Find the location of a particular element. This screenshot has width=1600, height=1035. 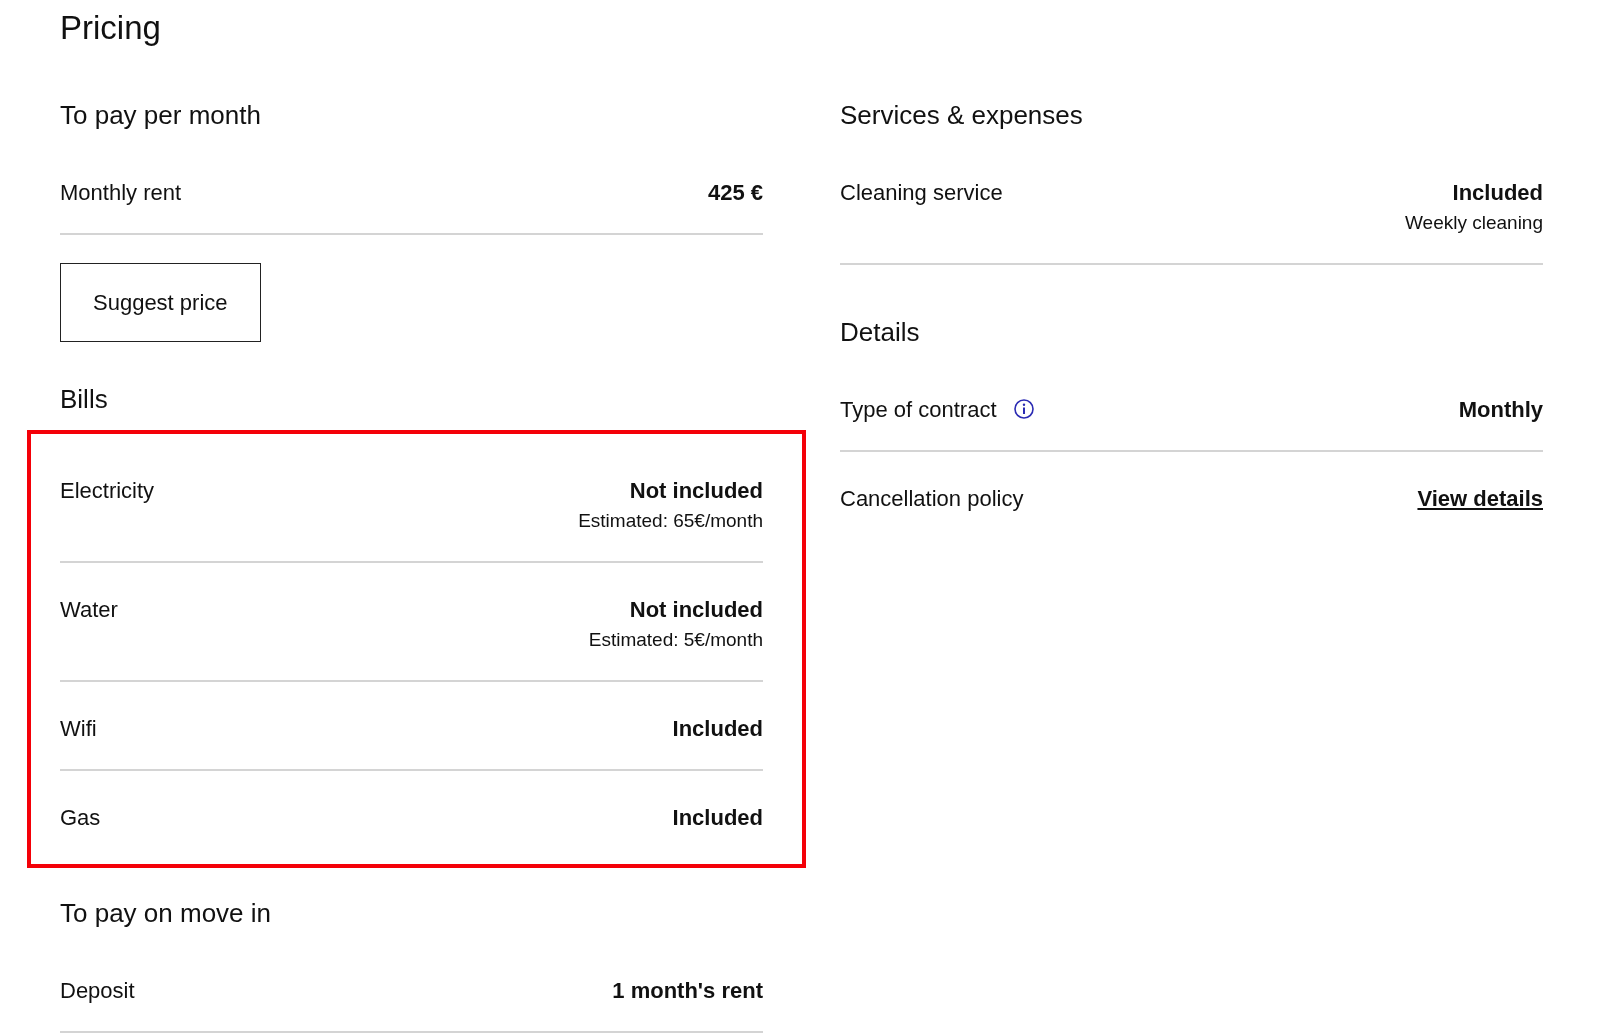

row-value: Monthly is located at coordinates (1500, 410).